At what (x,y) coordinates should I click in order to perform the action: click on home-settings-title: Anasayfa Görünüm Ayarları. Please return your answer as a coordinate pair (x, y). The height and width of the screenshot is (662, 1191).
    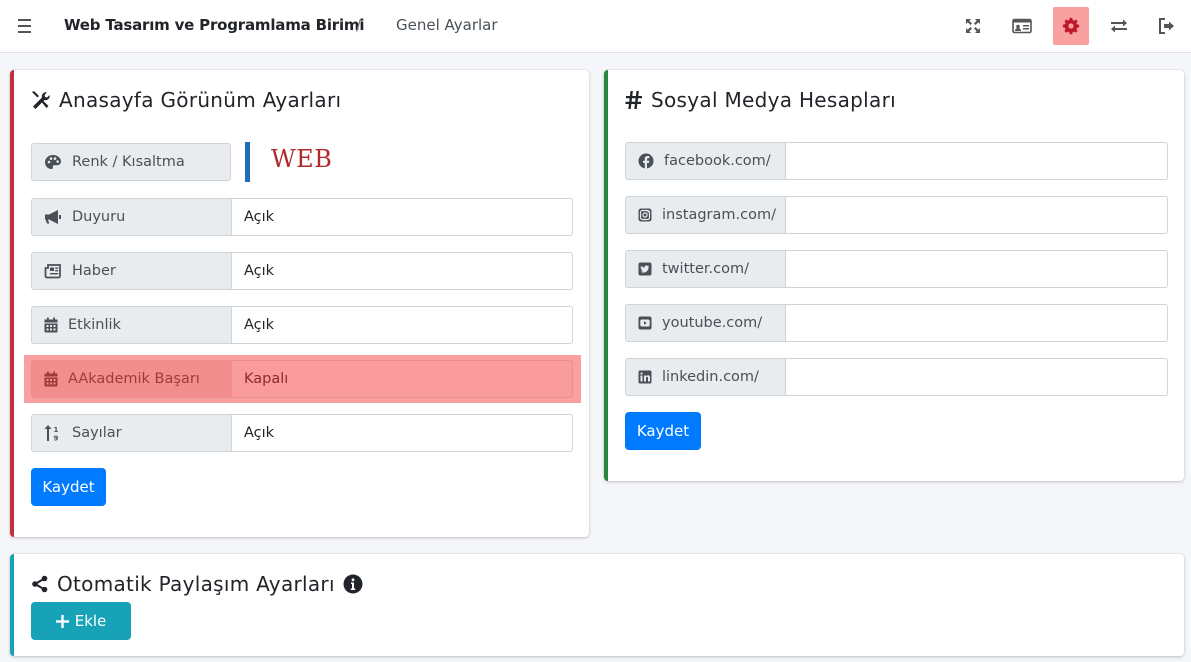
    Looking at the image, I should click on (186, 100).